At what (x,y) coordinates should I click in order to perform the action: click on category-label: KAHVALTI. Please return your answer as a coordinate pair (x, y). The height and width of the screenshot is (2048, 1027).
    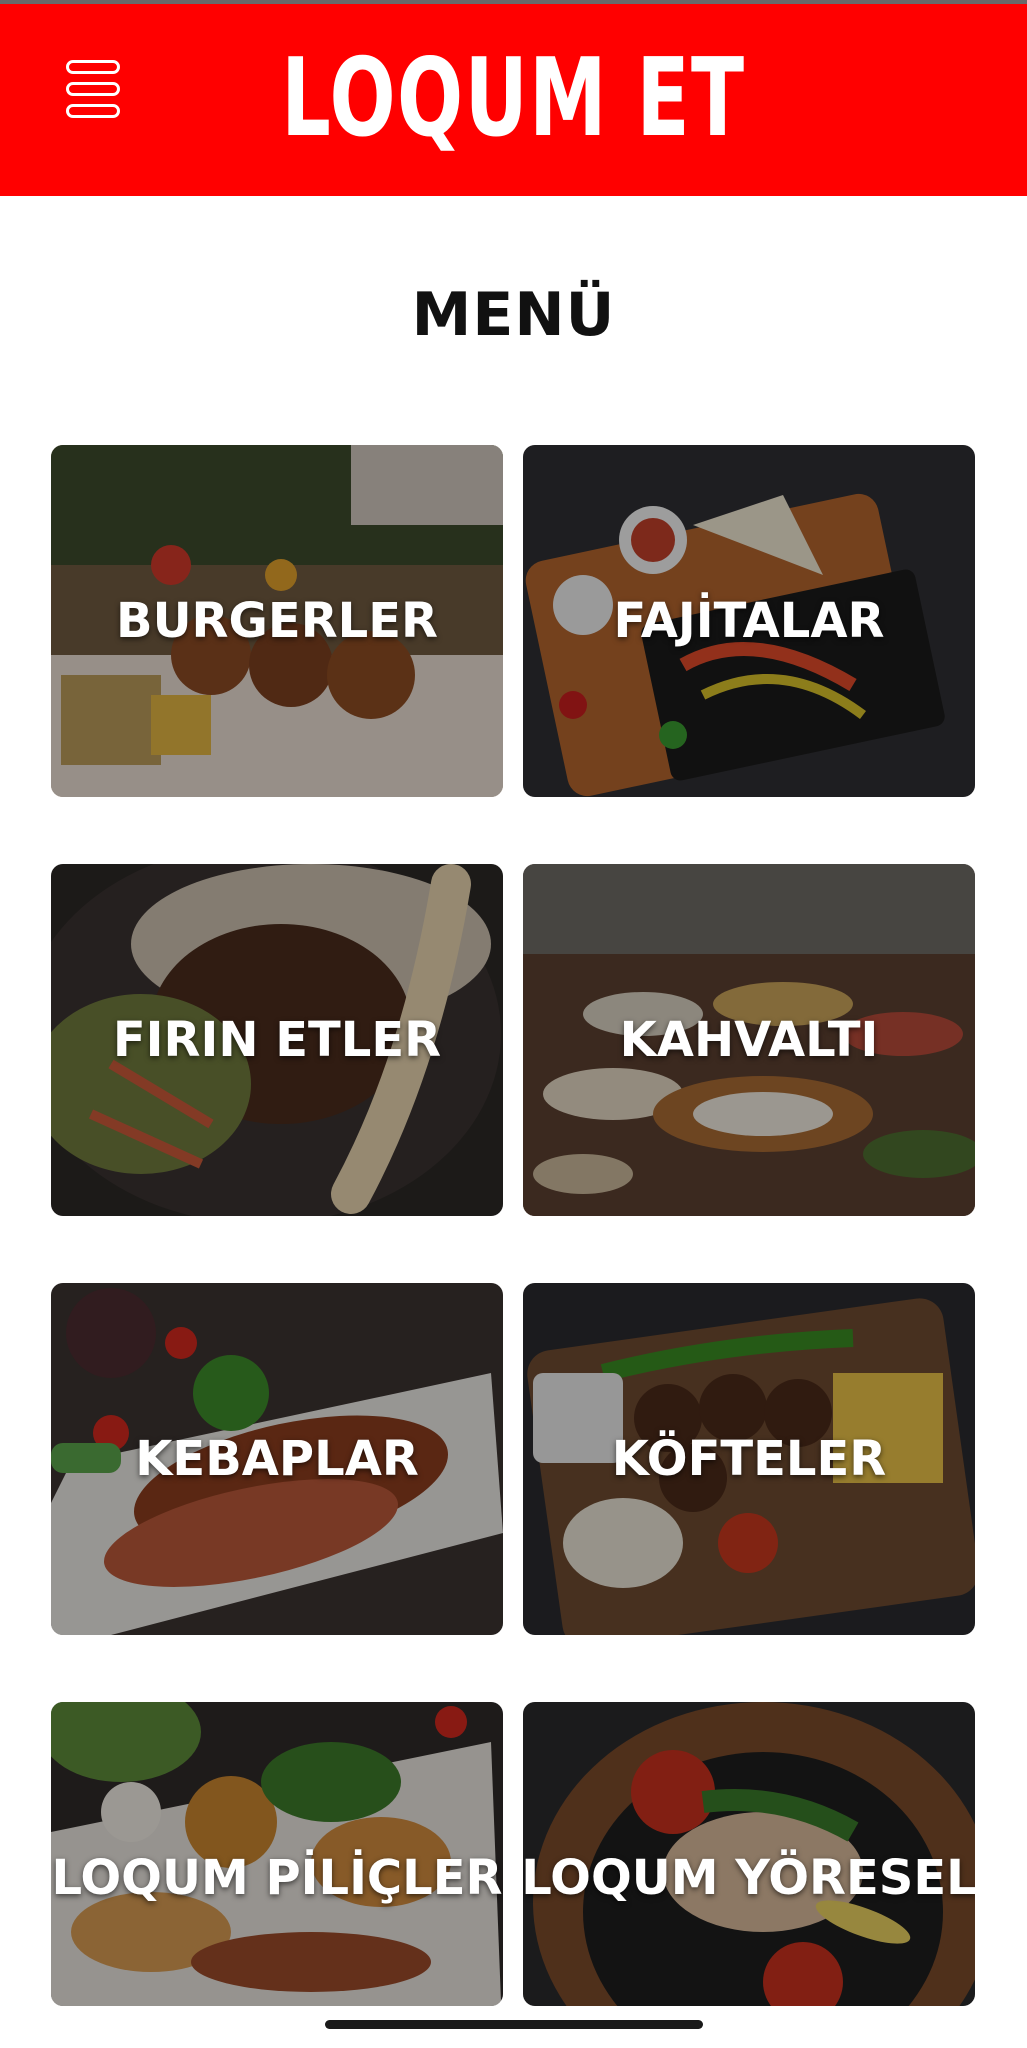
    Looking at the image, I should click on (749, 1040).